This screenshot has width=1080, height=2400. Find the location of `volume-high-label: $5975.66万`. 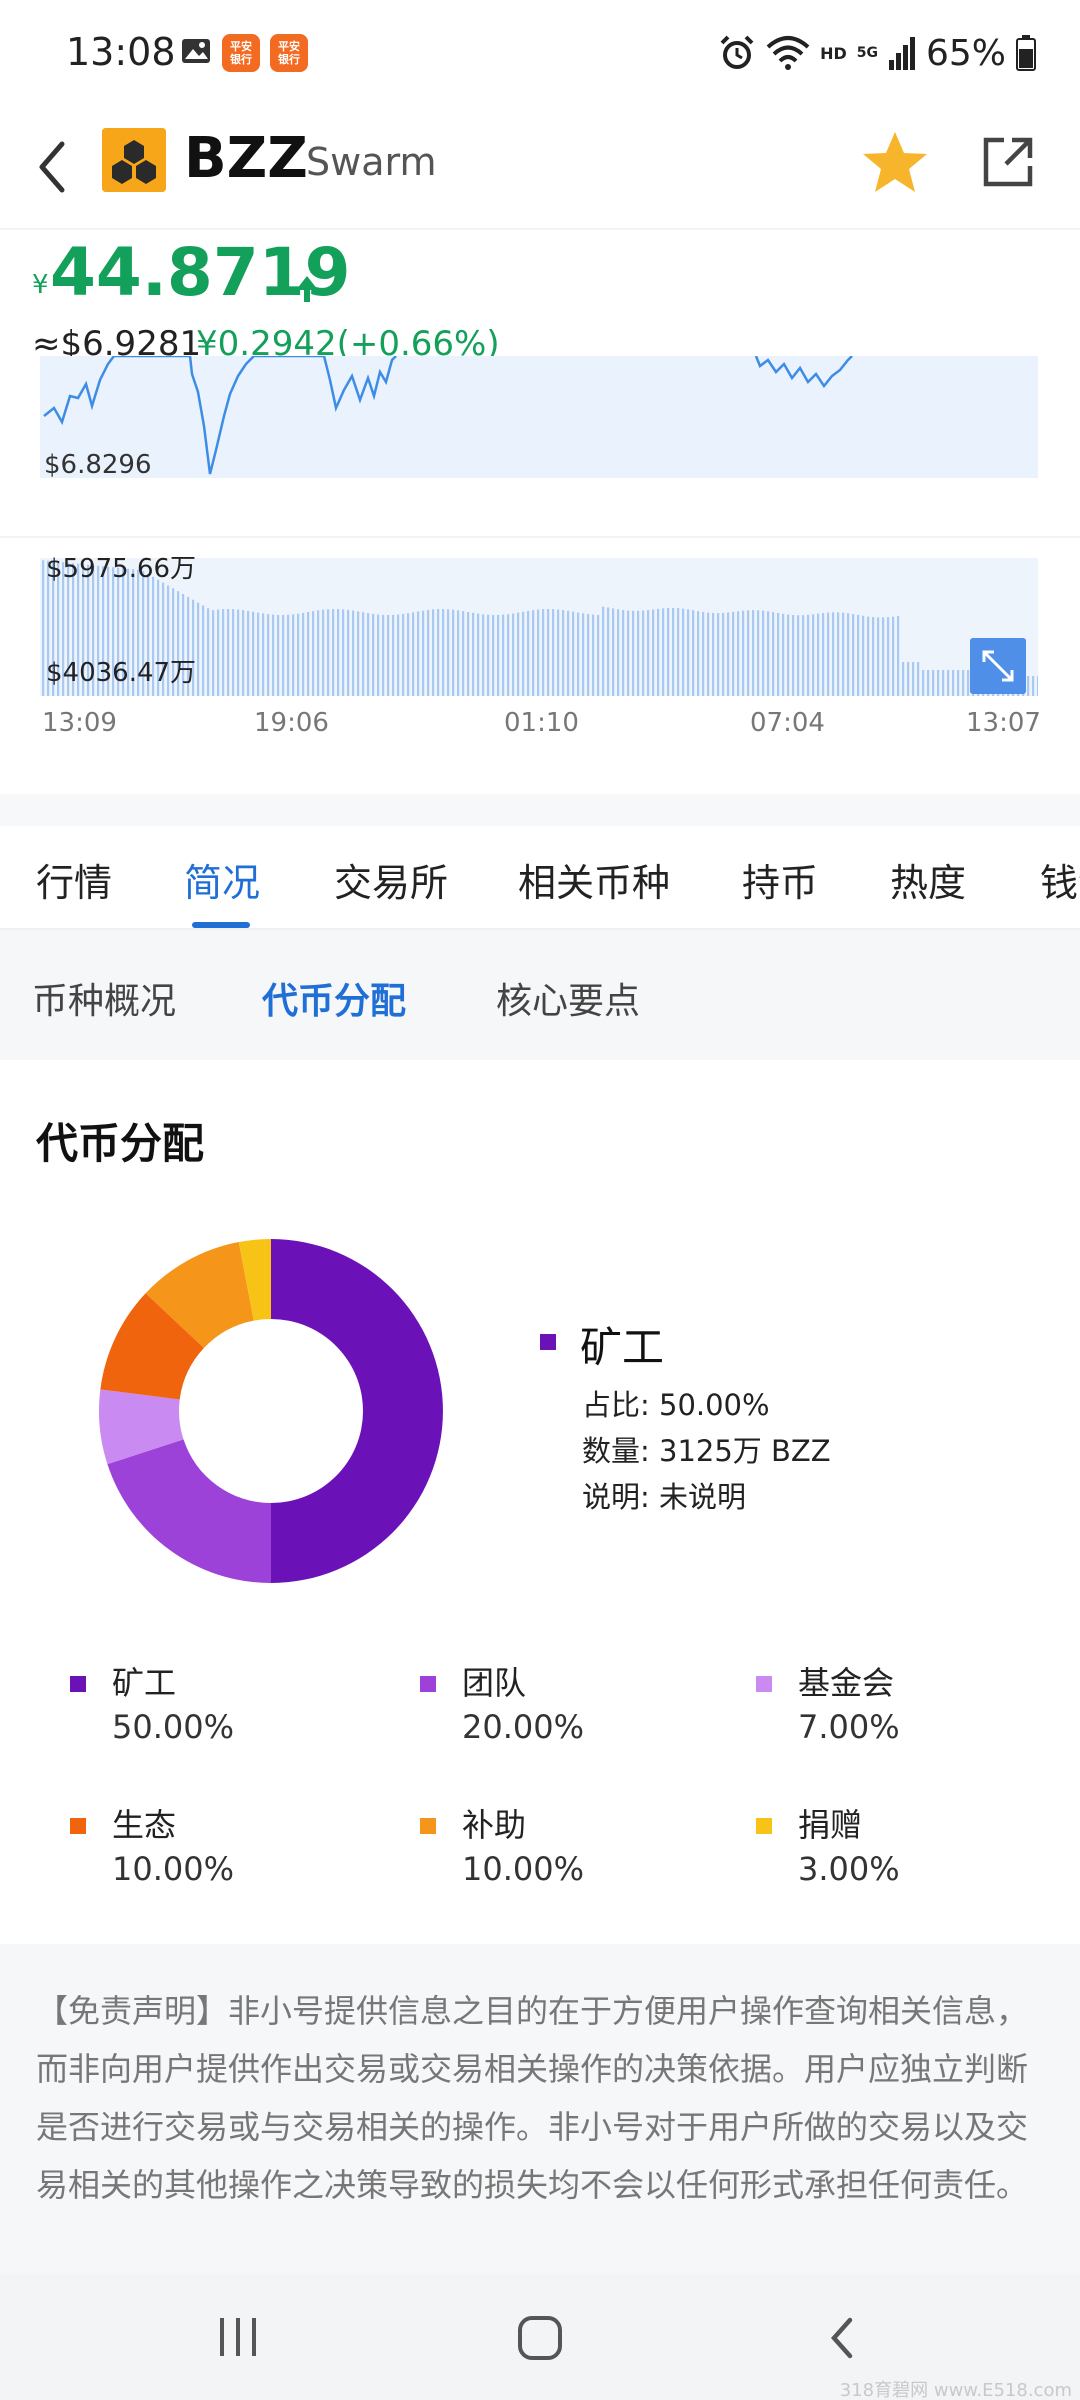

volume-high-label: $5975.66万 is located at coordinates (121, 569).